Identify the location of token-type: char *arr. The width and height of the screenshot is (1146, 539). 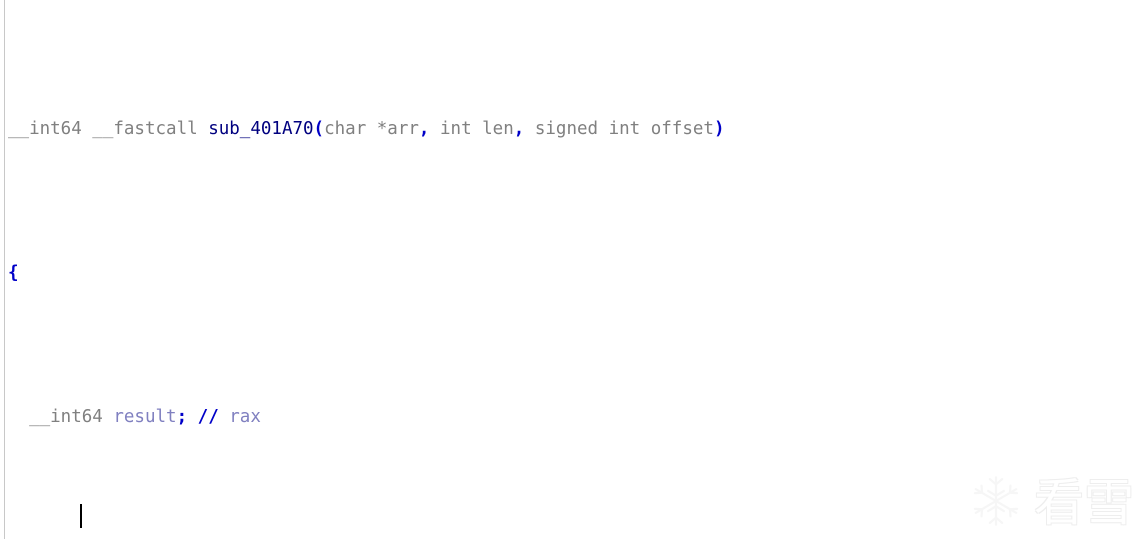
(371, 129).